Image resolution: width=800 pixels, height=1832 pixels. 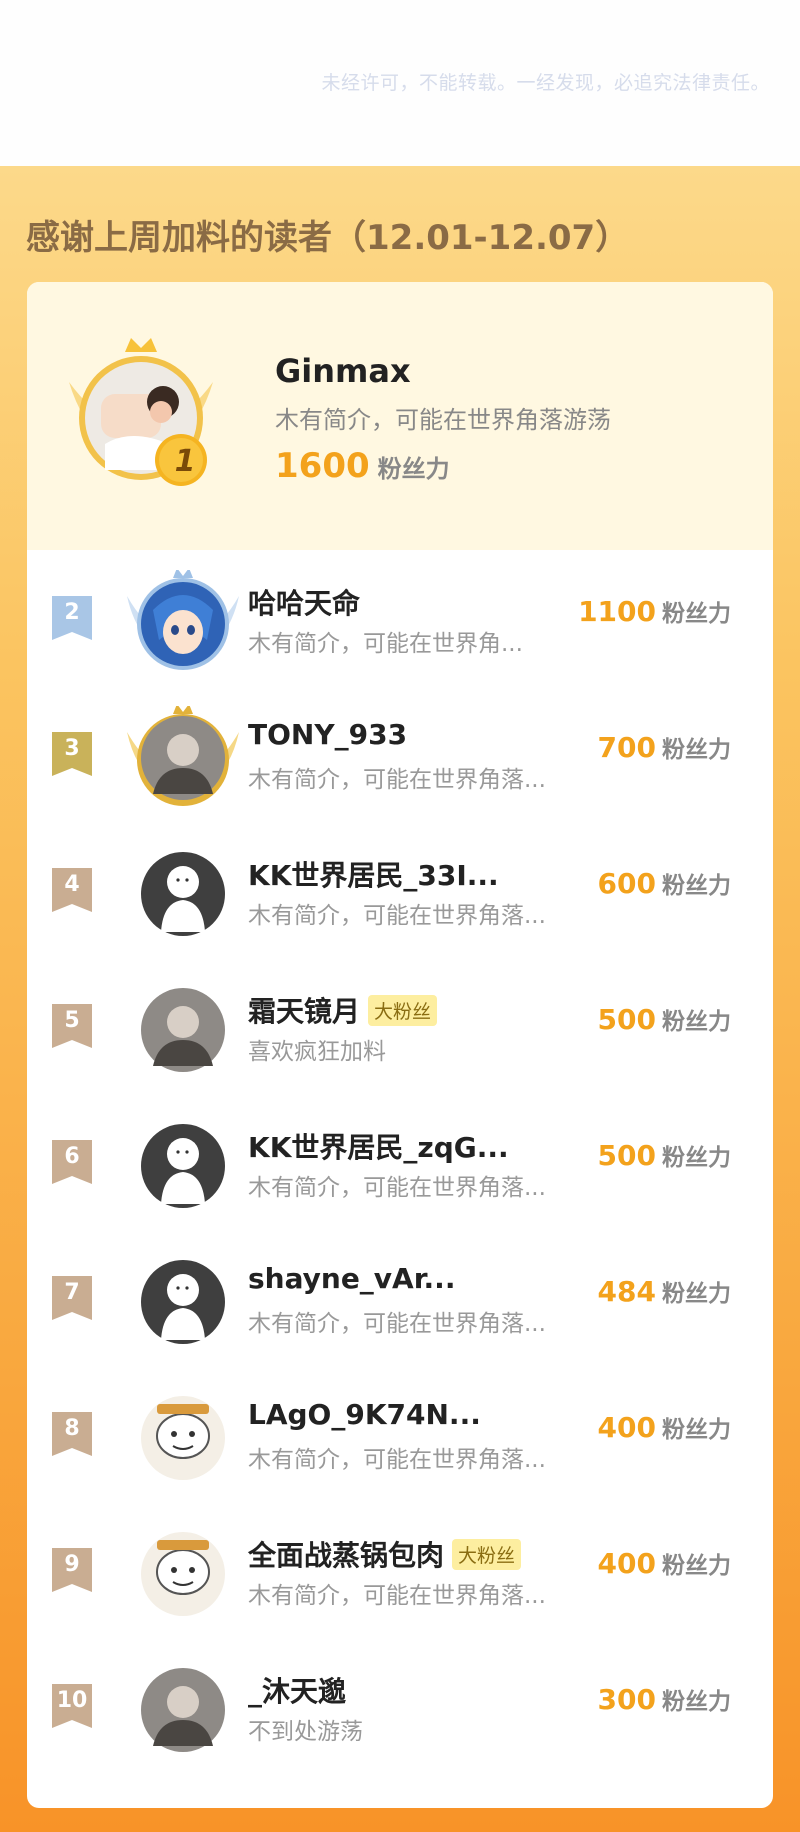 What do you see at coordinates (317, 1052) in the screenshot?
I see `user-bio: 喜欢疯狂加料` at bounding box center [317, 1052].